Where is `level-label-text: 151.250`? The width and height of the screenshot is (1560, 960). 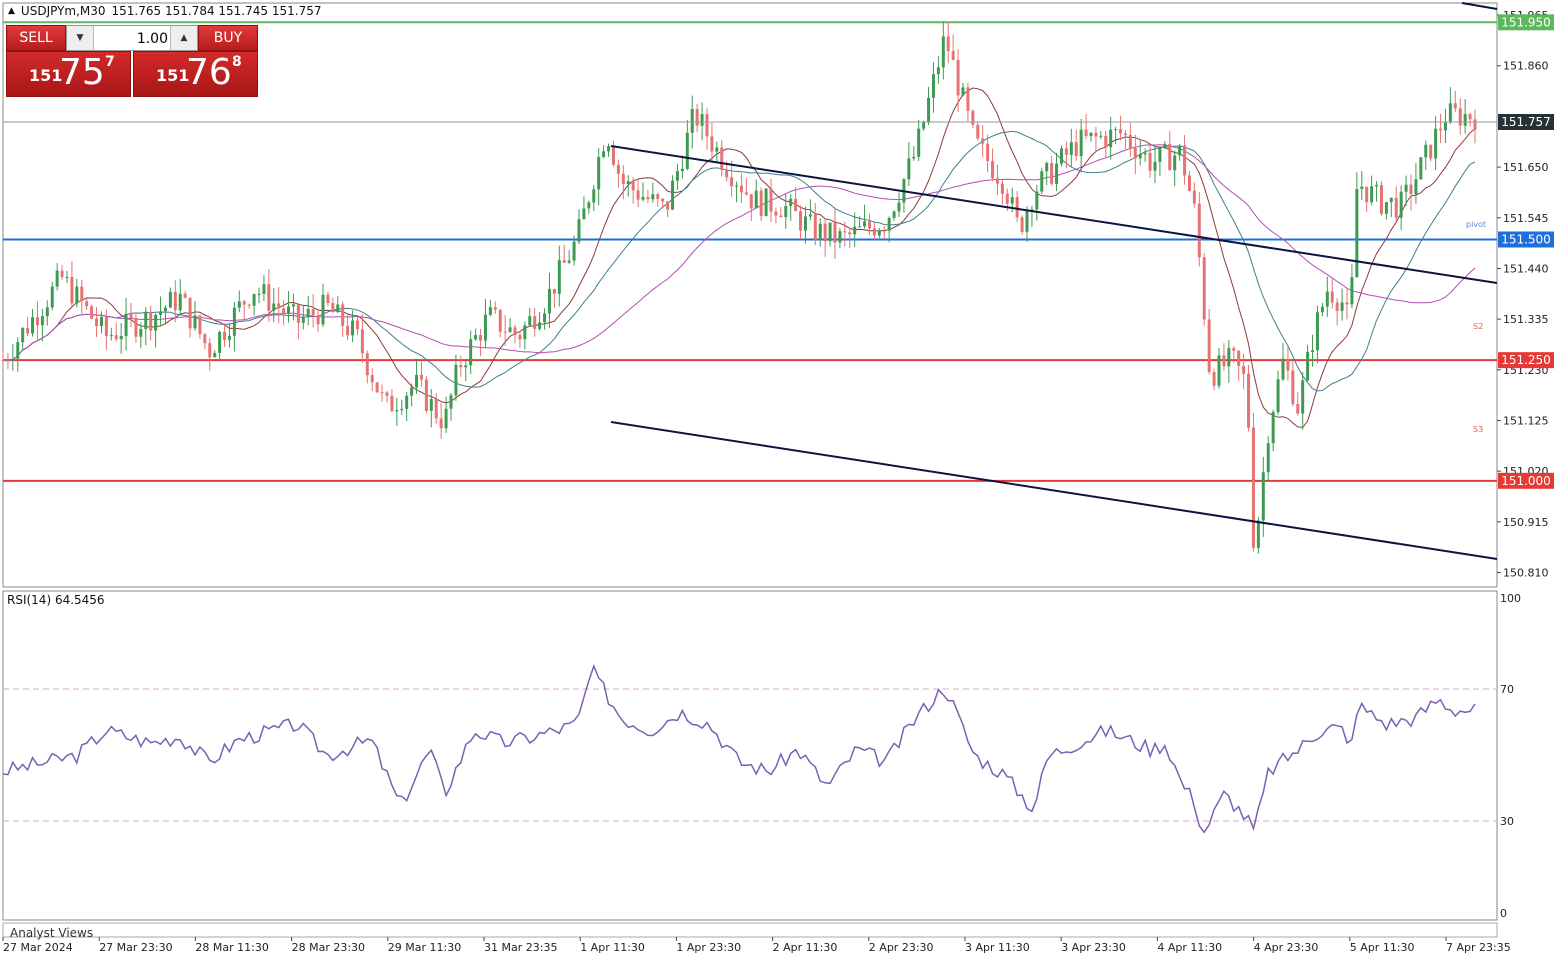 level-label-text: 151.250 is located at coordinates (1526, 360).